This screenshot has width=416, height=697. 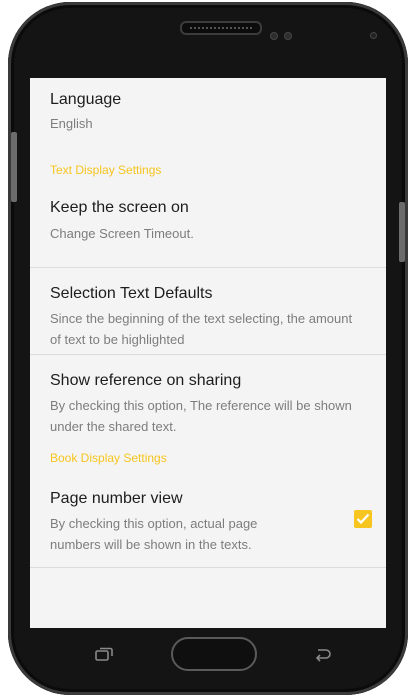 What do you see at coordinates (221, 28) in the screenshot?
I see `earpiece-speaker` at bounding box center [221, 28].